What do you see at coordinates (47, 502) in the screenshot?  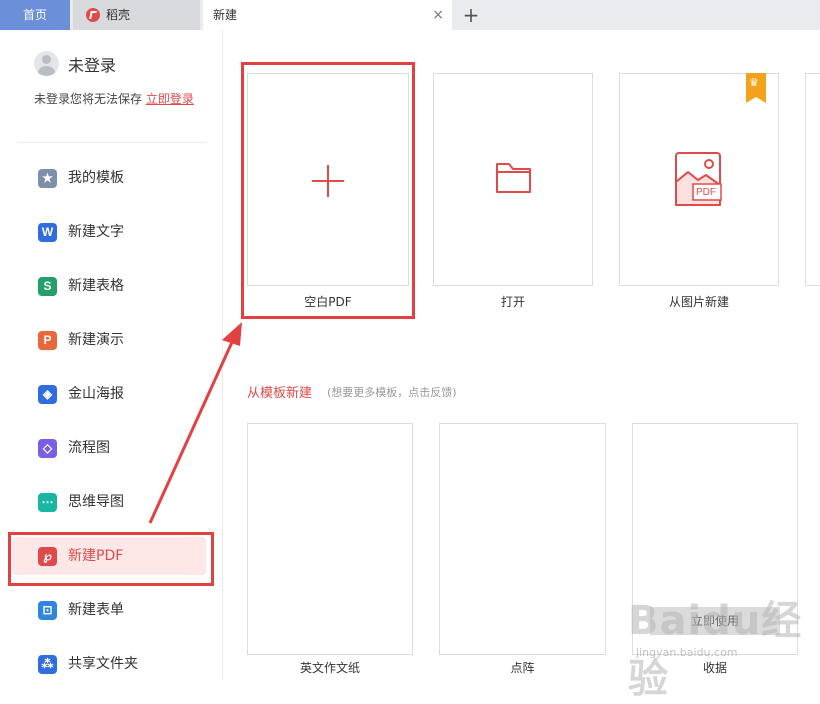 I see `mindmap-icon: ⋯` at bounding box center [47, 502].